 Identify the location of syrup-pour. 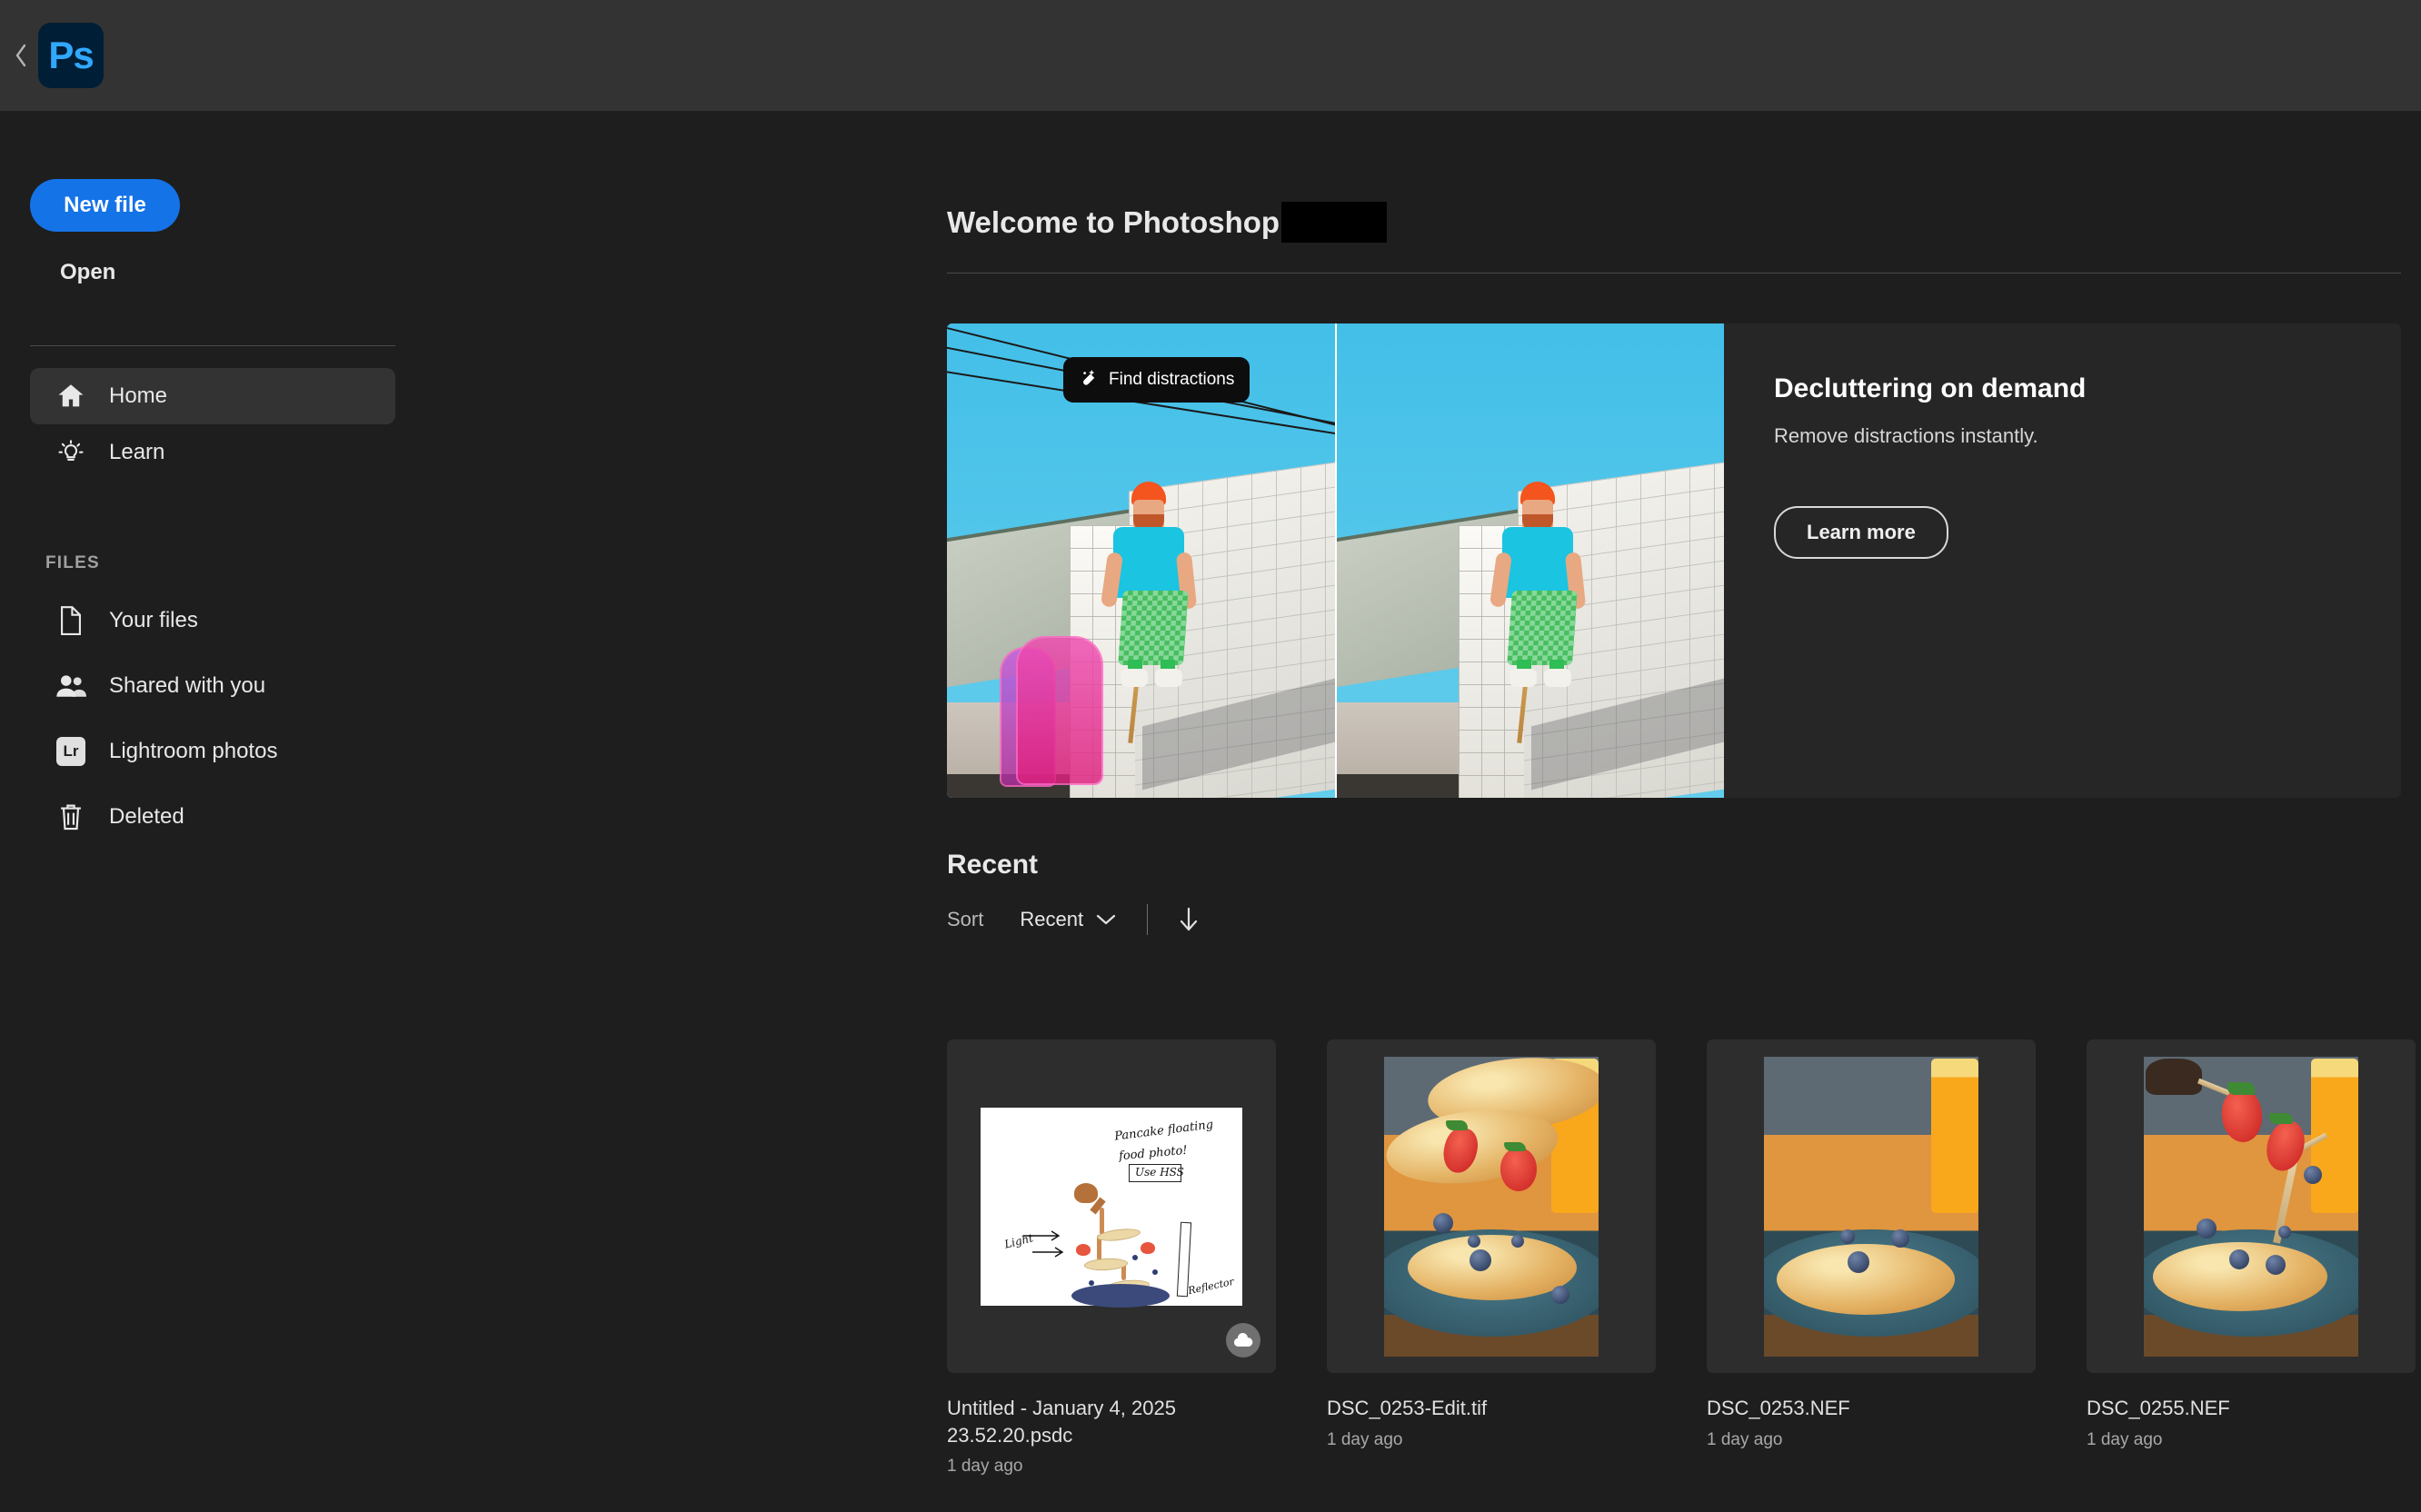
(1102, 1221).